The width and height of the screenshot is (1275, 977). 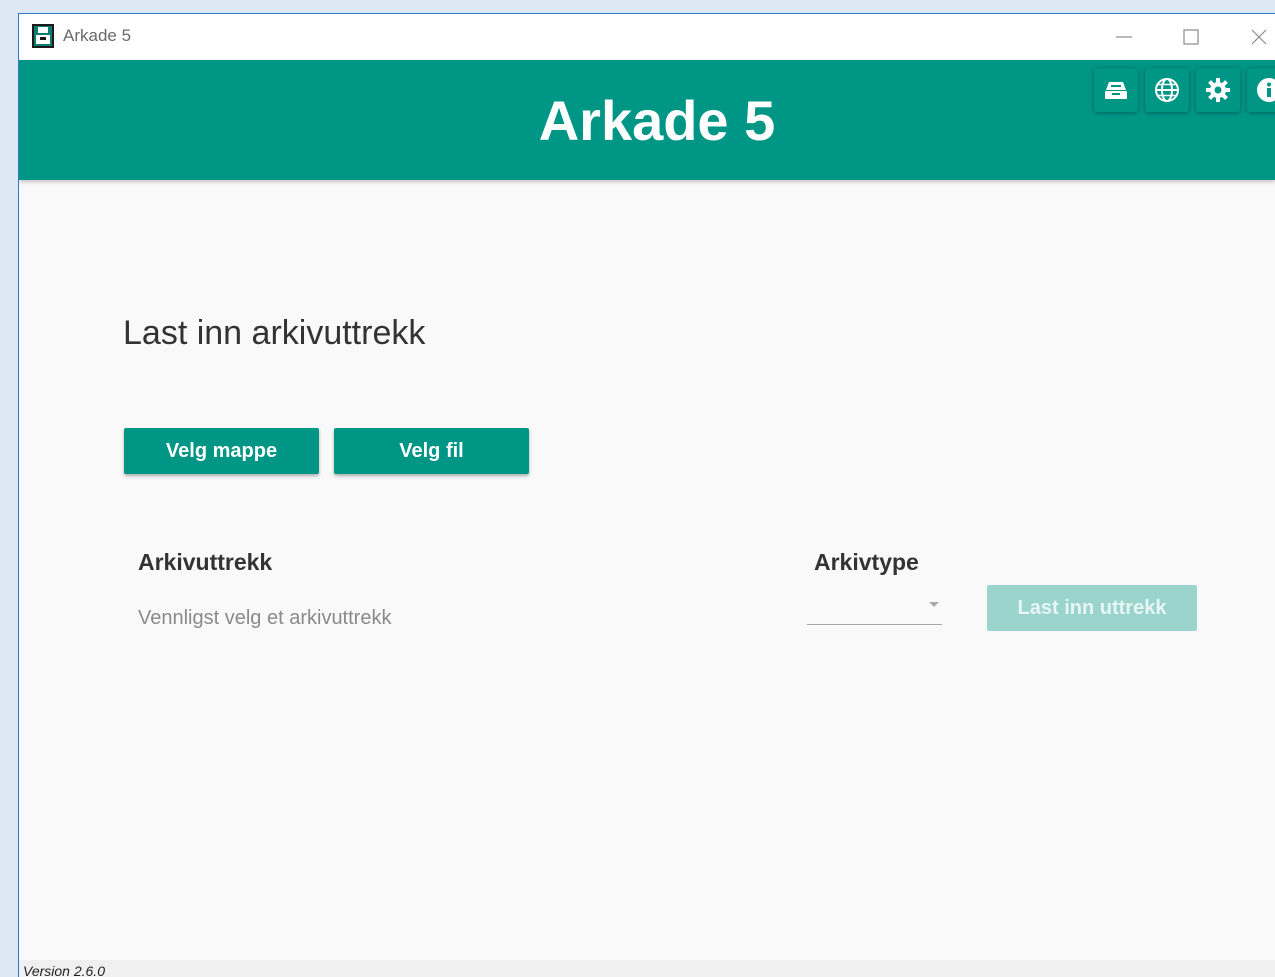 I want to click on header-title: Arkade 5, so click(x=657, y=120).